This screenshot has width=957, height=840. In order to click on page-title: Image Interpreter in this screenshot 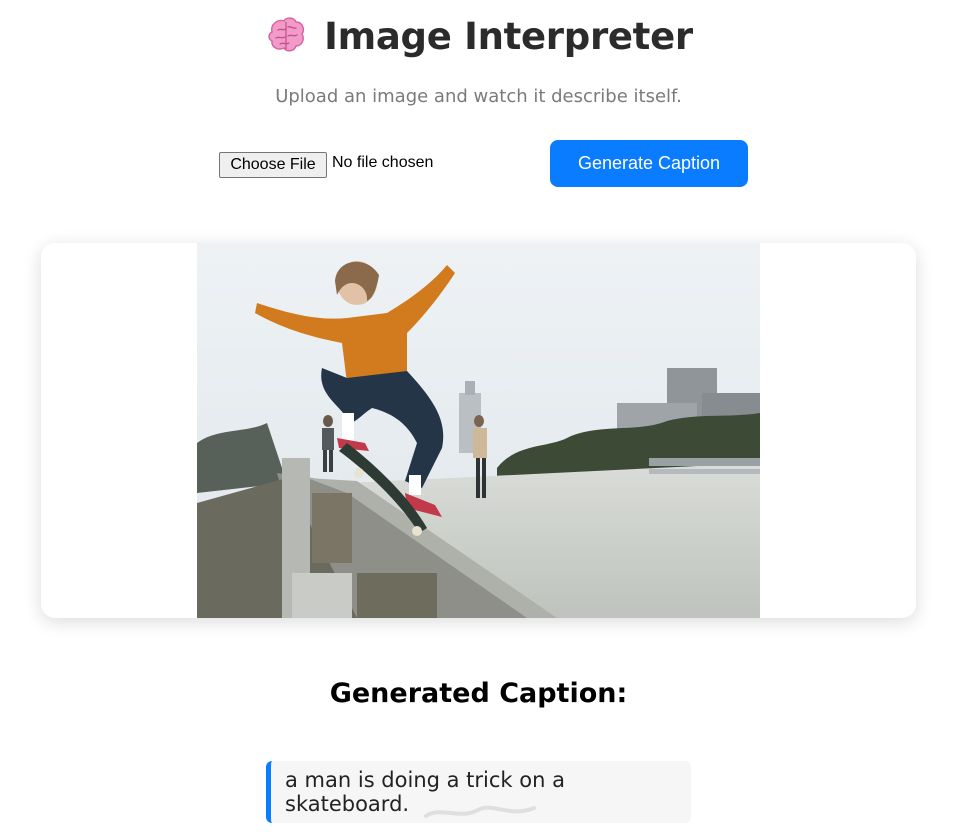, I will do `click(508, 36)`.